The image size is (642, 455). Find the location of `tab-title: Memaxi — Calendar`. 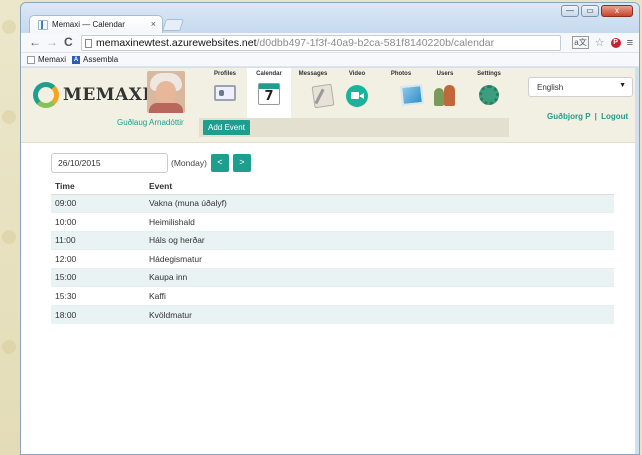

tab-title: Memaxi — Calendar is located at coordinates (88, 24).